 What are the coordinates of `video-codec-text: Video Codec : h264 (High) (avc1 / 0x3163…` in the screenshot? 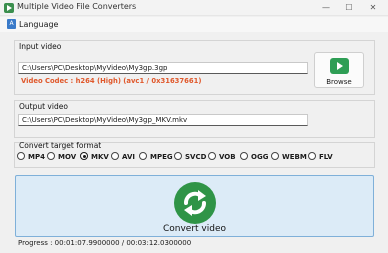 It's located at (111, 81).